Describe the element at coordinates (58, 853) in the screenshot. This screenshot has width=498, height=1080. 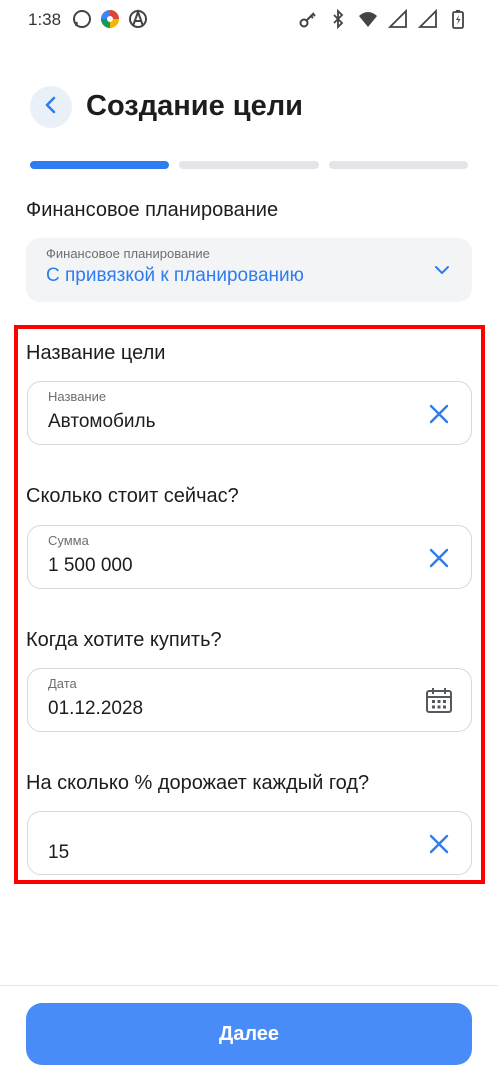
I see `goal-growth-value: 15` at that location.